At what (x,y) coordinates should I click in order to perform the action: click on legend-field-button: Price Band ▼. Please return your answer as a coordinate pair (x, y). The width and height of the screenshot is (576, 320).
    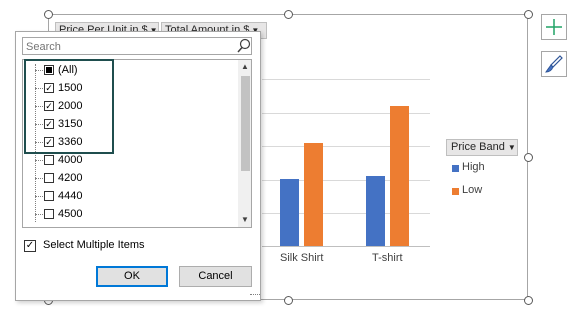
    Looking at the image, I should click on (482, 147).